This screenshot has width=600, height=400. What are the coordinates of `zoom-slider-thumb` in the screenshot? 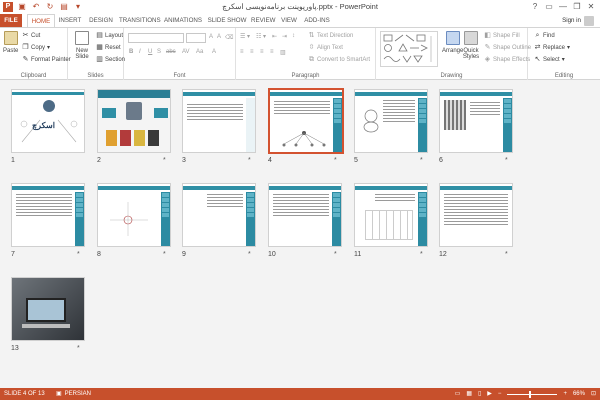 It's located at (530, 394).